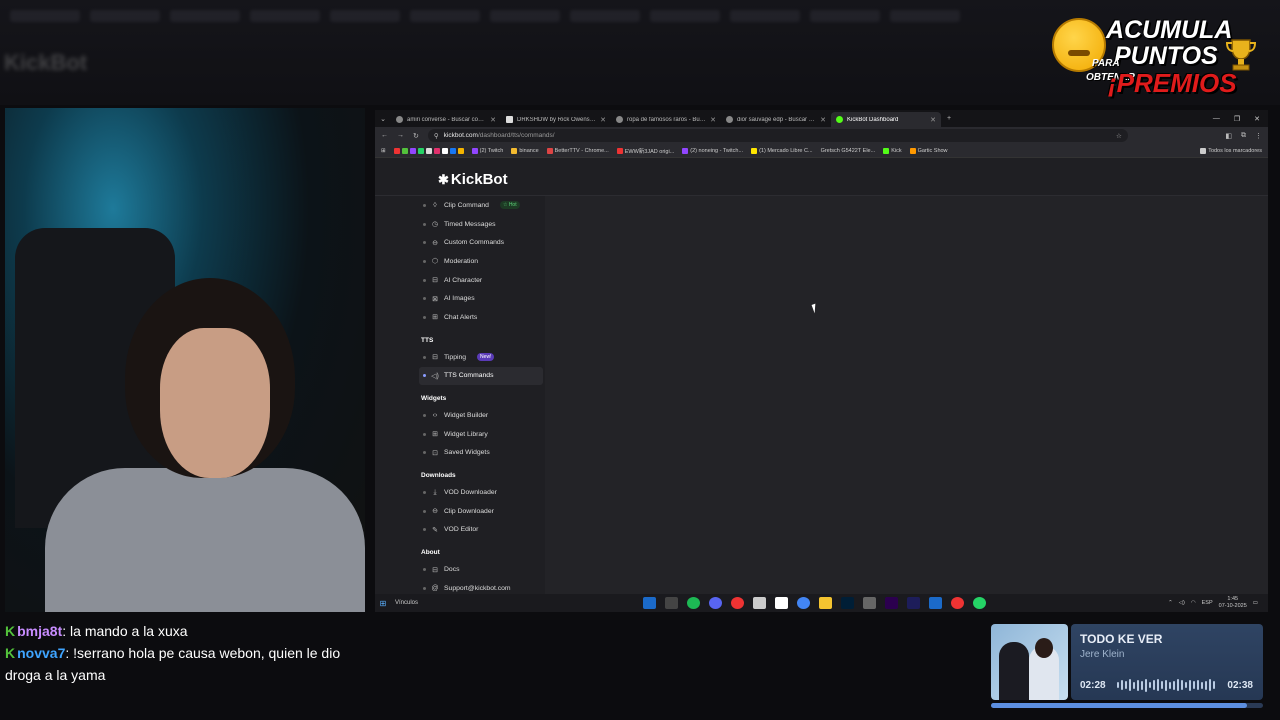  What do you see at coordinates (1228, 136) in the screenshot?
I see `extension-icon: ◧` at bounding box center [1228, 136].